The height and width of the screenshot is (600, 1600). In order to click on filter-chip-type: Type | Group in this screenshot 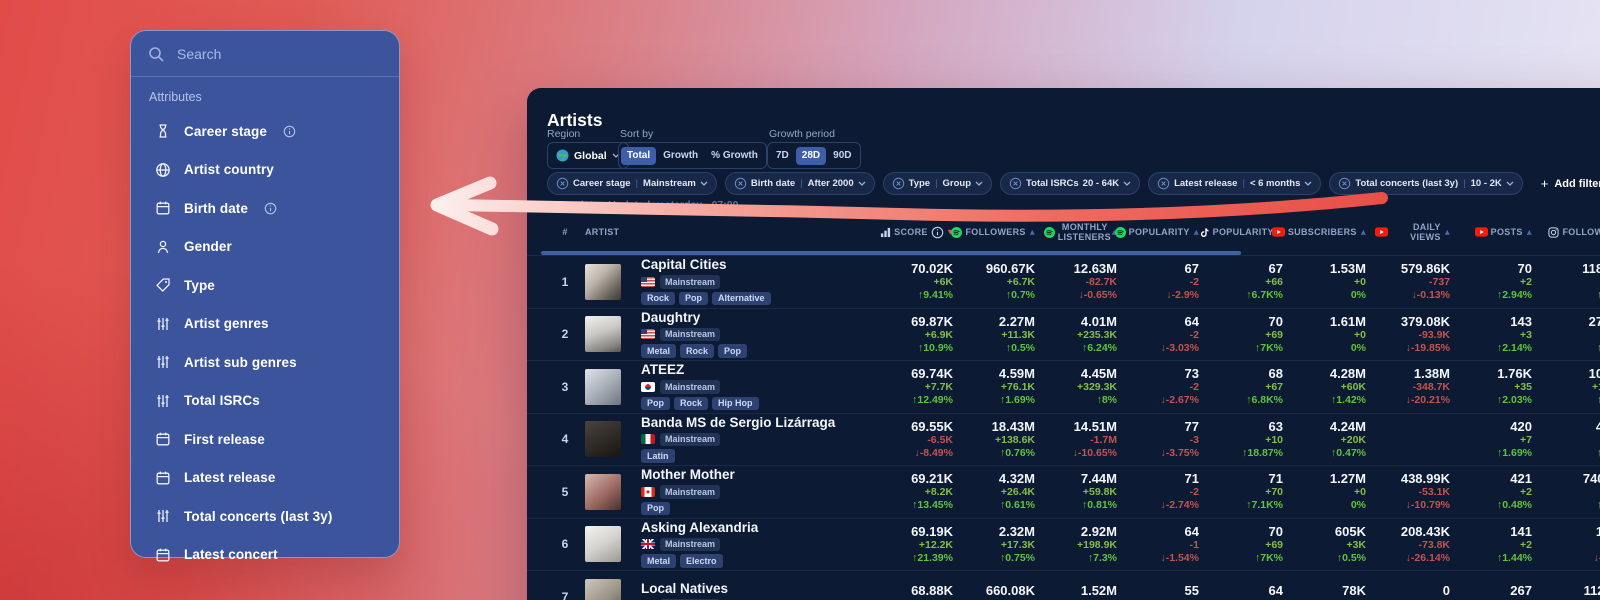, I will do `click(937, 183)`.